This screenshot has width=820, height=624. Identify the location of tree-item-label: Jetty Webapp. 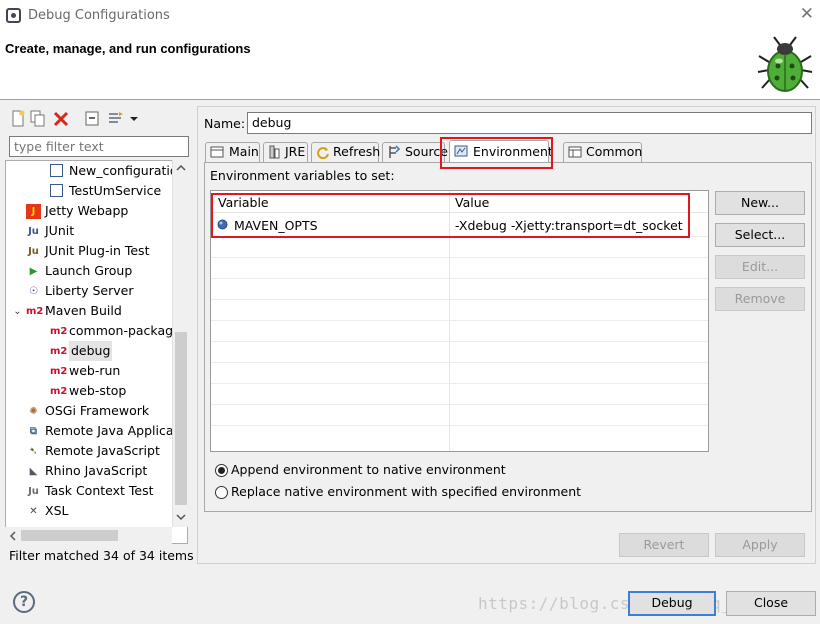
(87, 210).